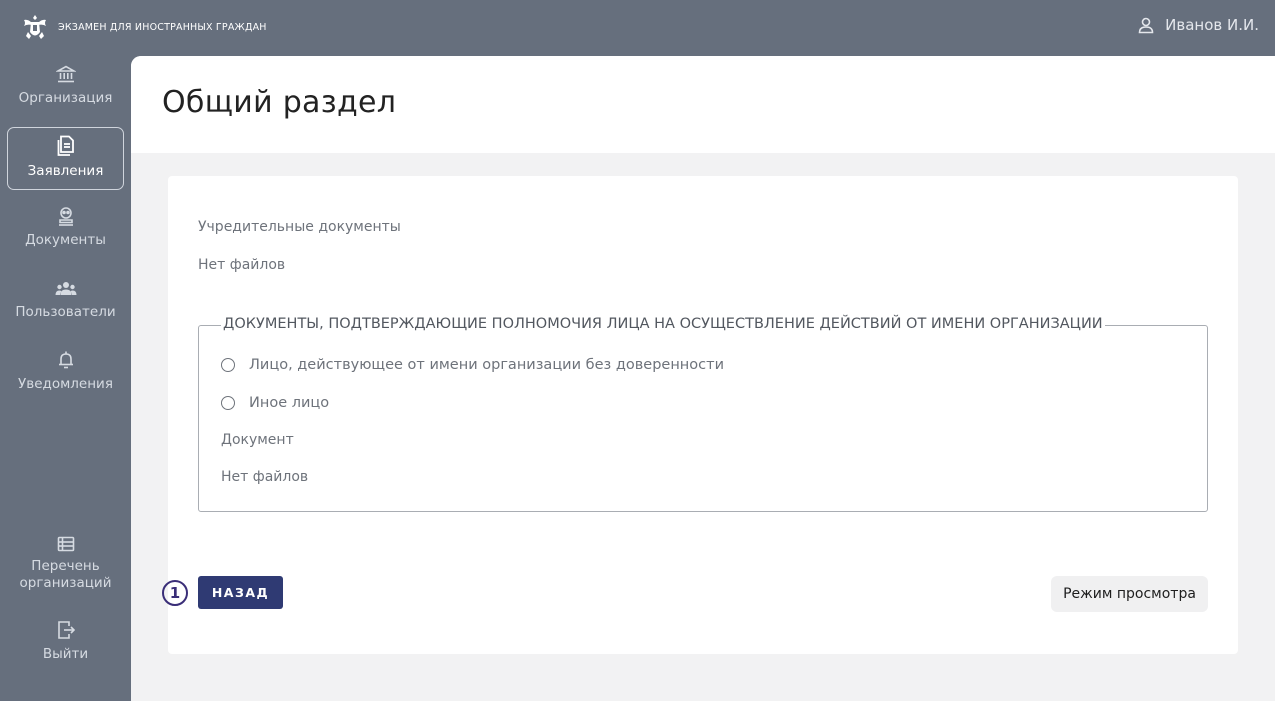 The width and height of the screenshot is (1275, 701). What do you see at coordinates (265, 477) in the screenshot?
I see `document-value: Нет файлов` at bounding box center [265, 477].